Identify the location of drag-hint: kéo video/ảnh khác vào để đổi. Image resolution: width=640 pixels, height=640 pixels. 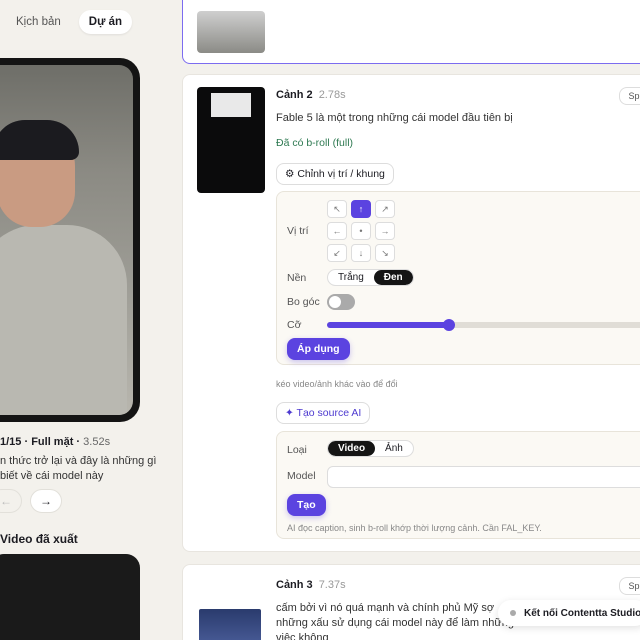
(337, 384).